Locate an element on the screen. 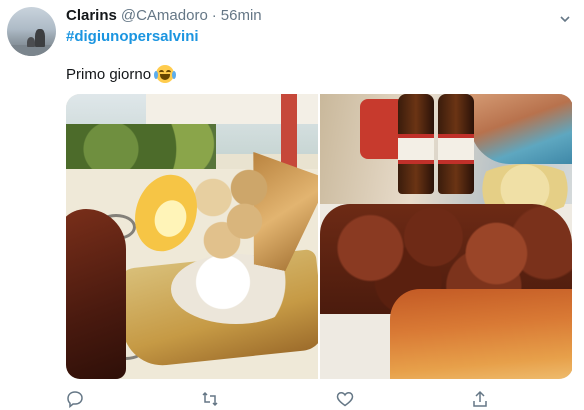 Image resolution: width=584 pixels, height=410 pixels. author-handle: @CAmadoro is located at coordinates (164, 15).